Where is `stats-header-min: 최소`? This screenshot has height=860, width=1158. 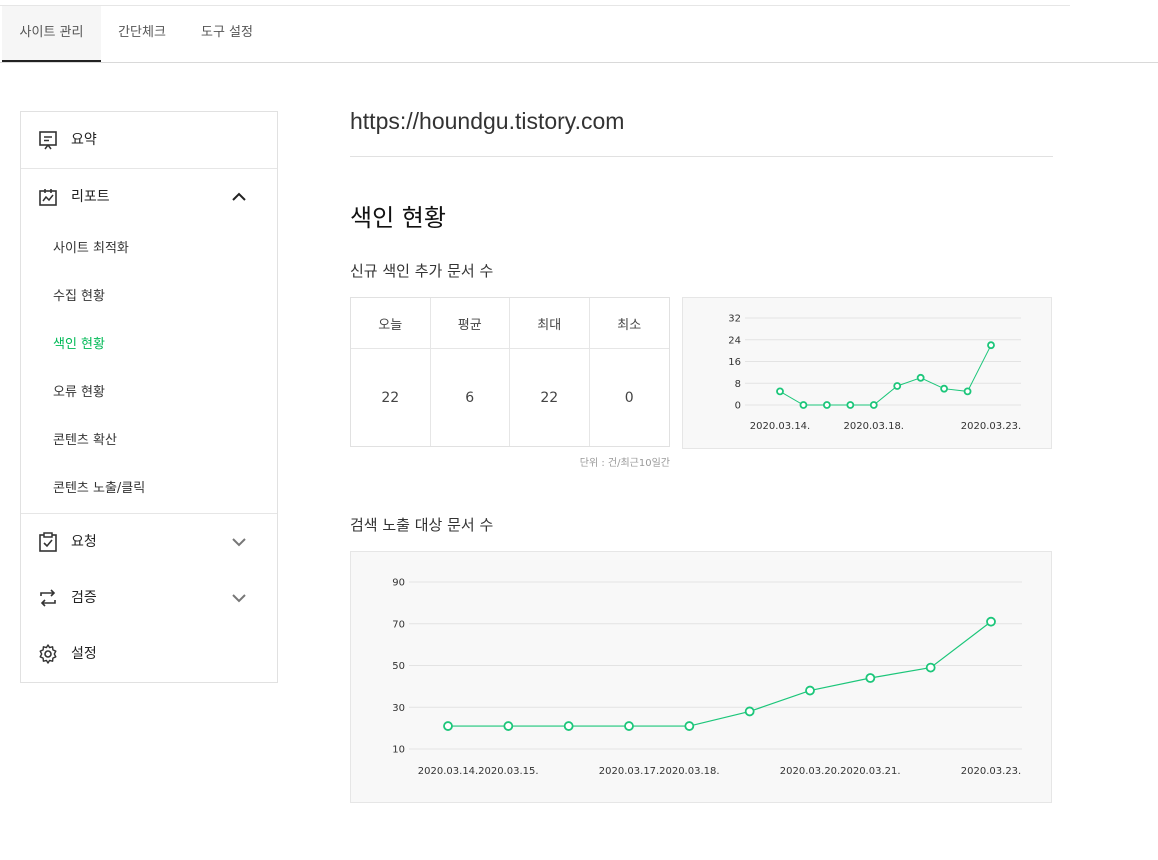
stats-header-min: 최소 is located at coordinates (629, 323).